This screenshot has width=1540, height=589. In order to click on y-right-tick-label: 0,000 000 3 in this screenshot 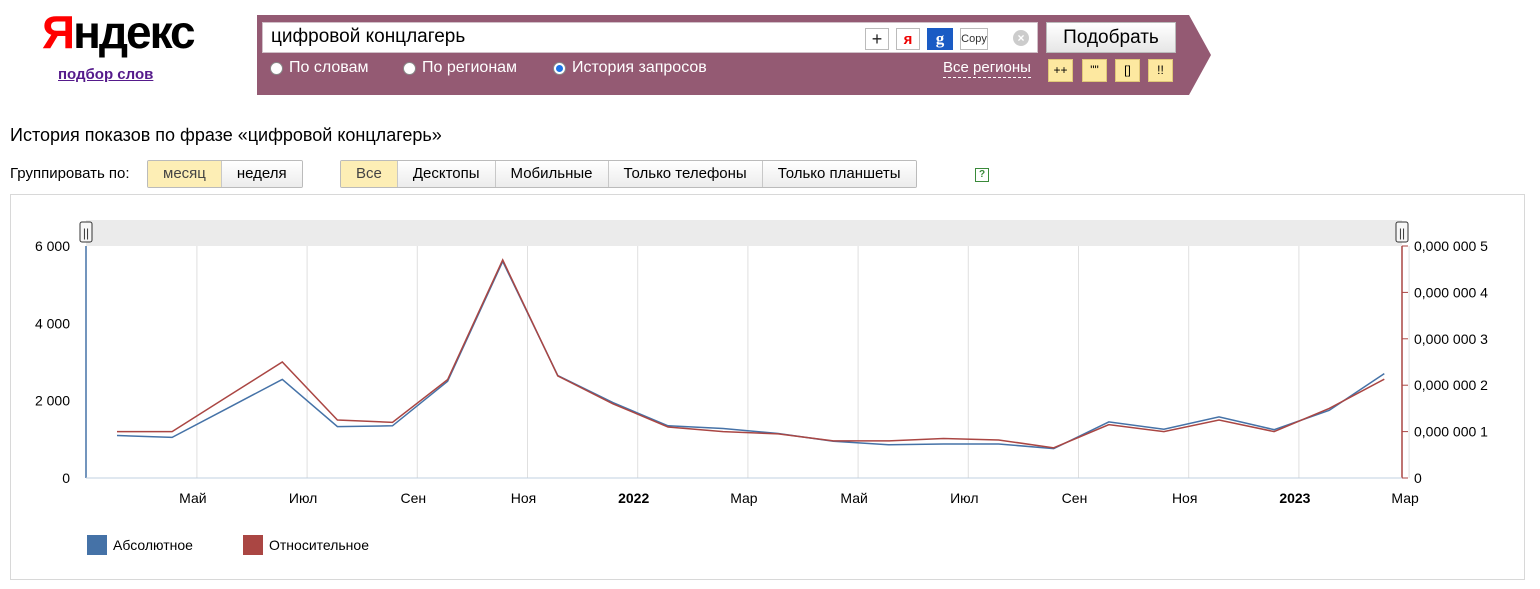, I will do `click(1451, 339)`.